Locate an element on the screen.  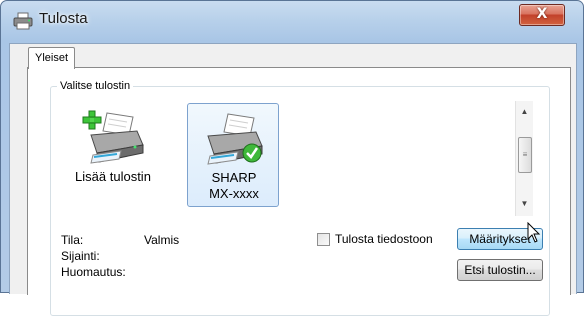
tab-general: Yleiset is located at coordinates (52, 58).